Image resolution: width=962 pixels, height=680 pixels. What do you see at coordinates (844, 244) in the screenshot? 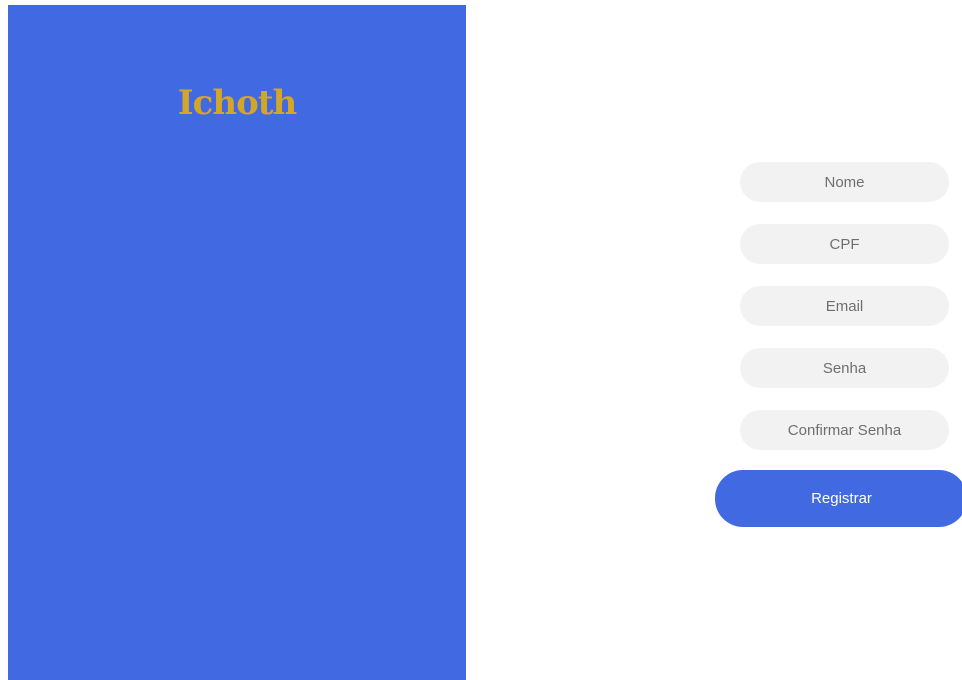
I see `cpf-input` at bounding box center [844, 244].